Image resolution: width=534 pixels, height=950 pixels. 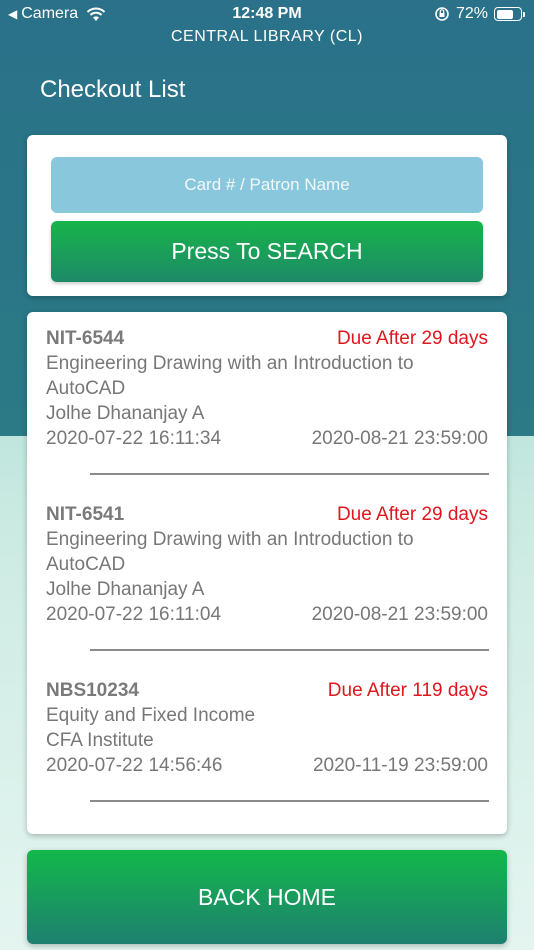 I want to click on due-date: 2020-11-19 23:59:00, so click(x=400, y=765).